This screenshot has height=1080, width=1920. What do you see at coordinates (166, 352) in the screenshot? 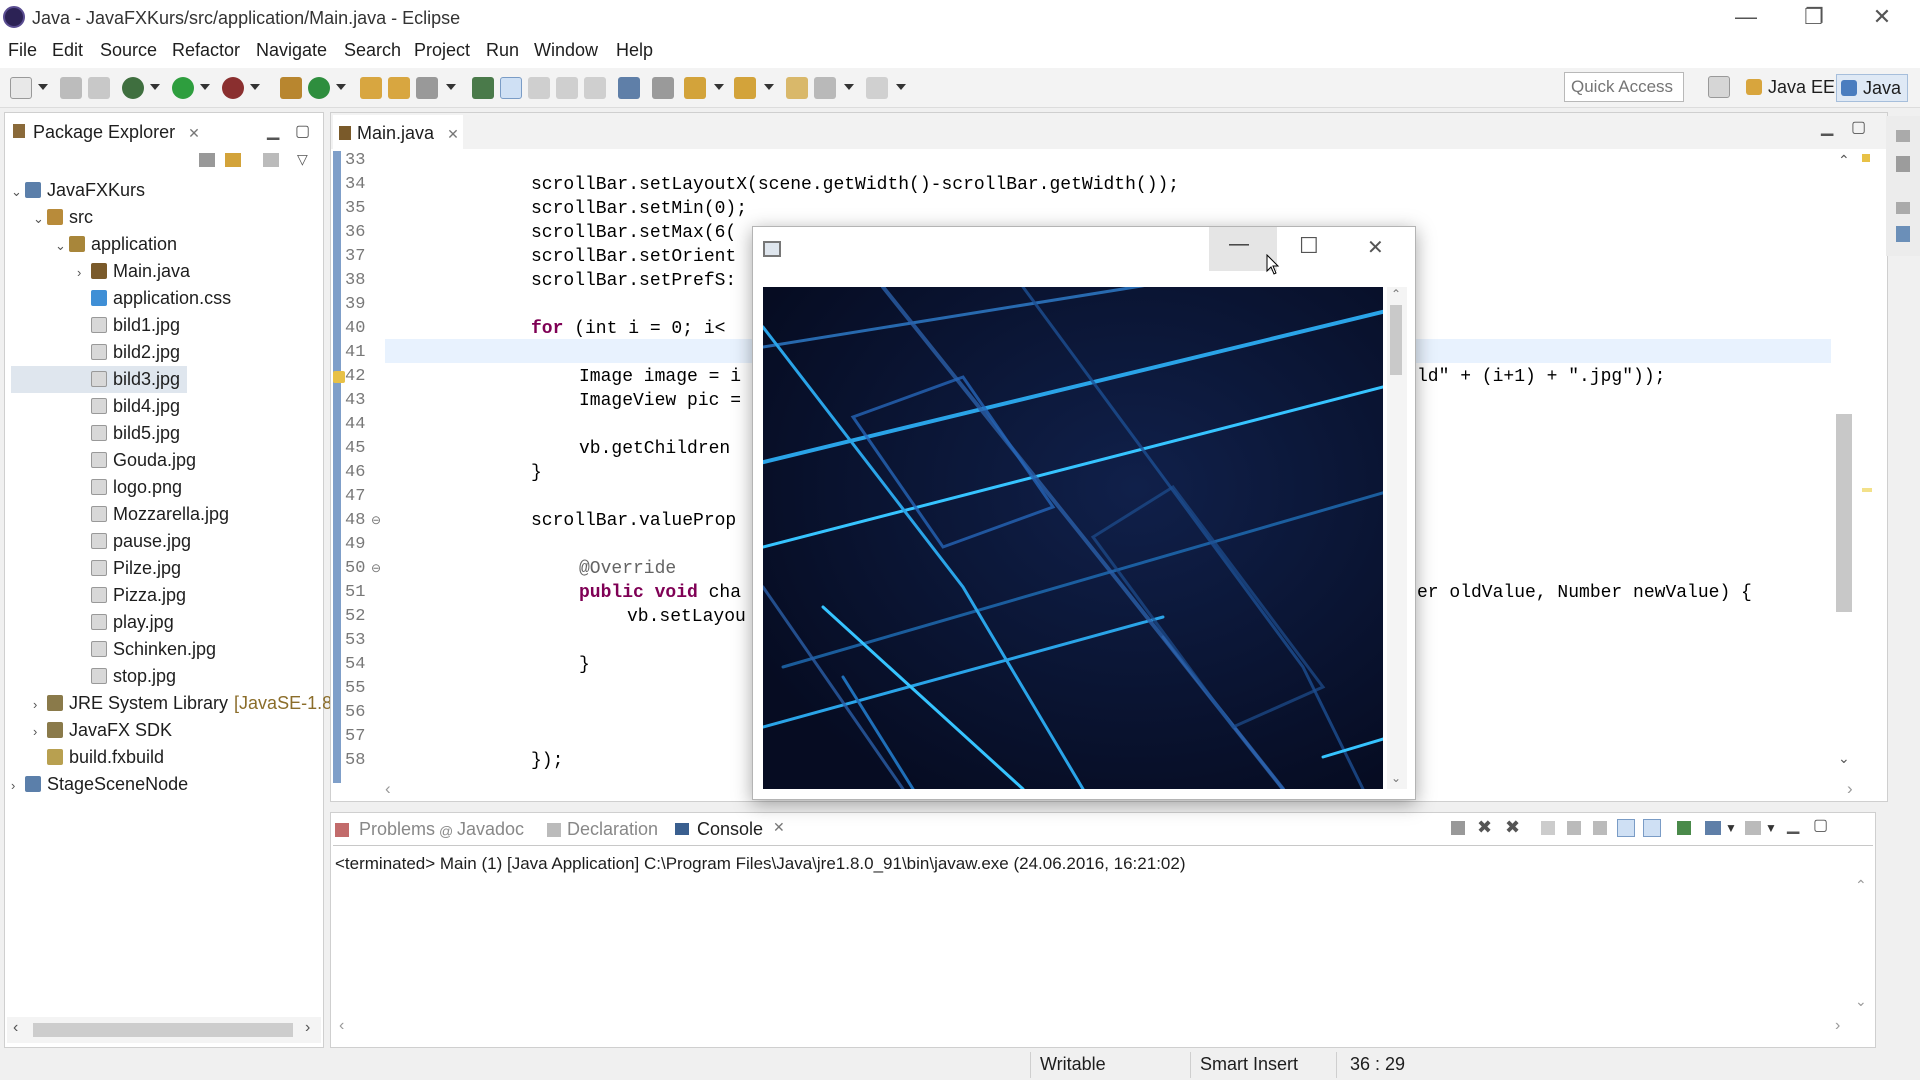
I see `tree-item: bild2.jpg` at bounding box center [166, 352].